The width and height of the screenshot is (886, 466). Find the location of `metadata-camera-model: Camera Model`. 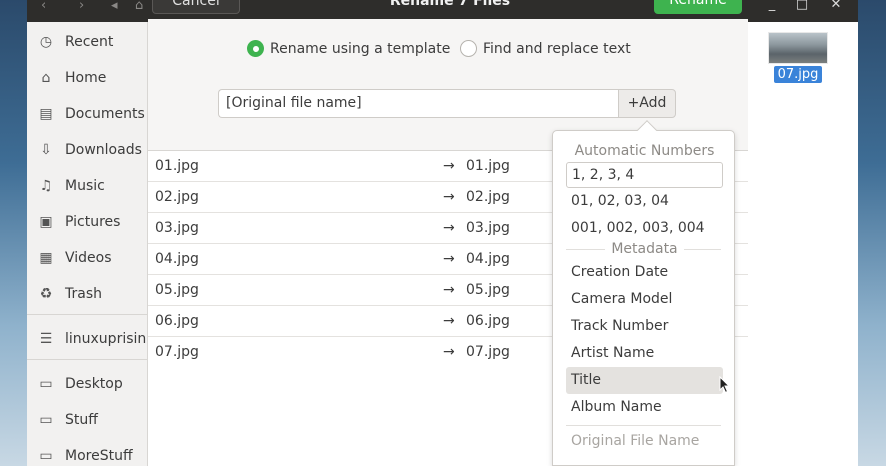

metadata-camera-model: Camera Model is located at coordinates (644, 299).